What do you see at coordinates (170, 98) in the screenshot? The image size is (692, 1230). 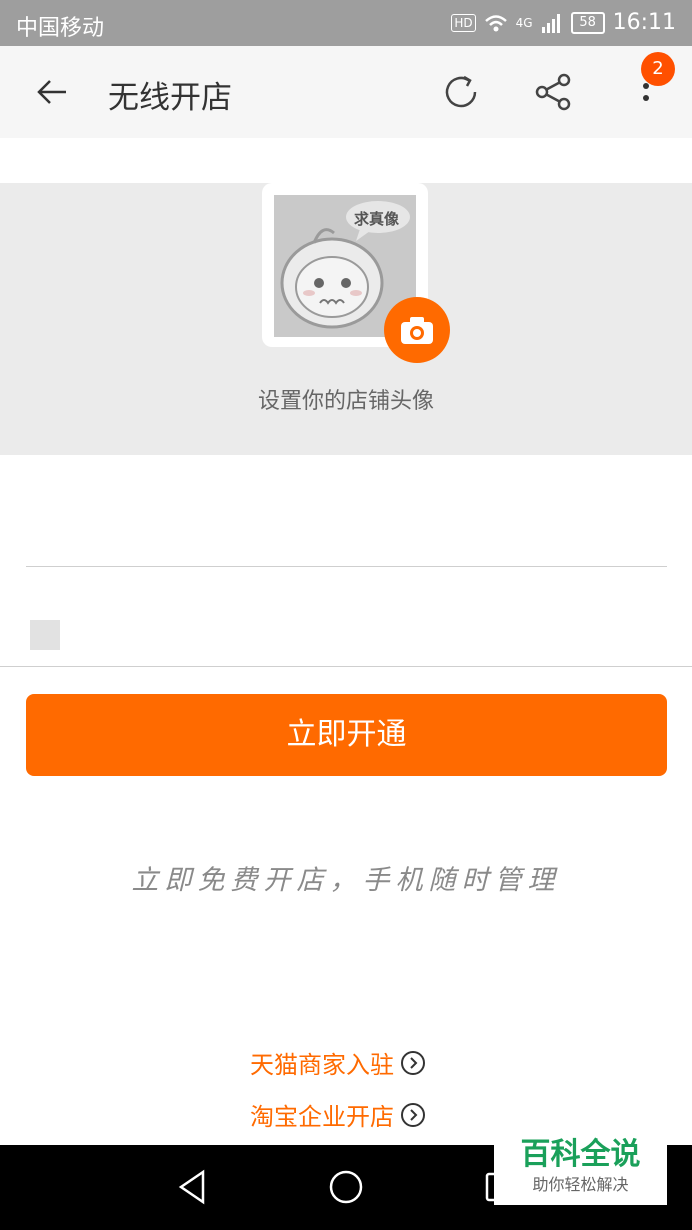 I see `page-title: 无线开店` at bounding box center [170, 98].